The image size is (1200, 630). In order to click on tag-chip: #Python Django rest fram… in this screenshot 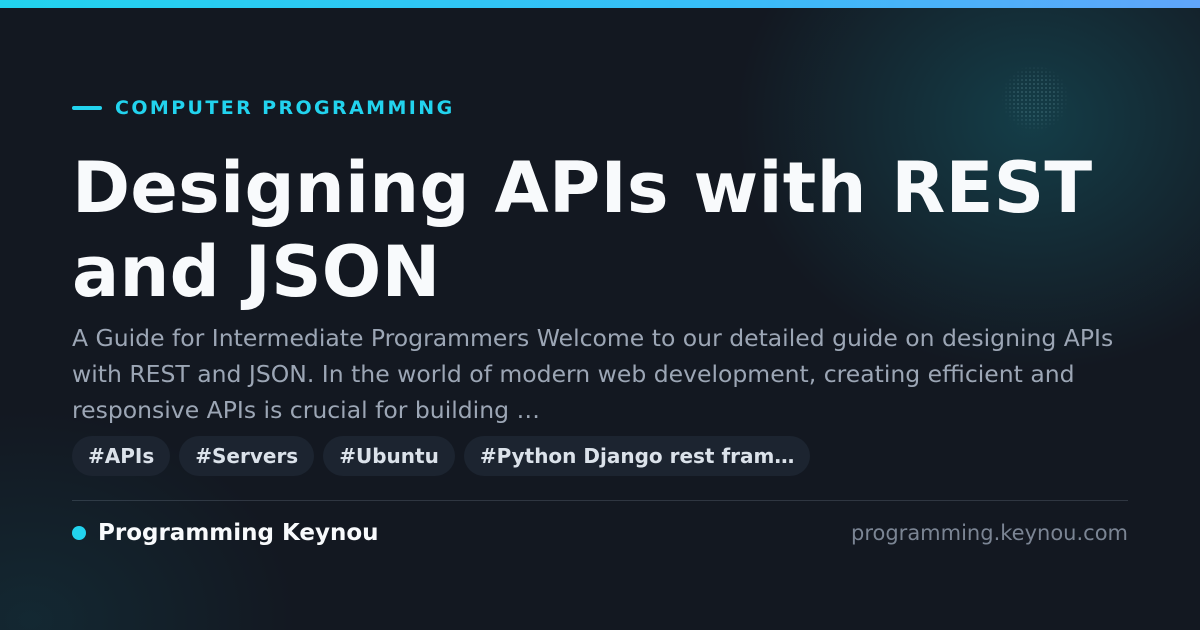, I will do `click(637, 456)`.